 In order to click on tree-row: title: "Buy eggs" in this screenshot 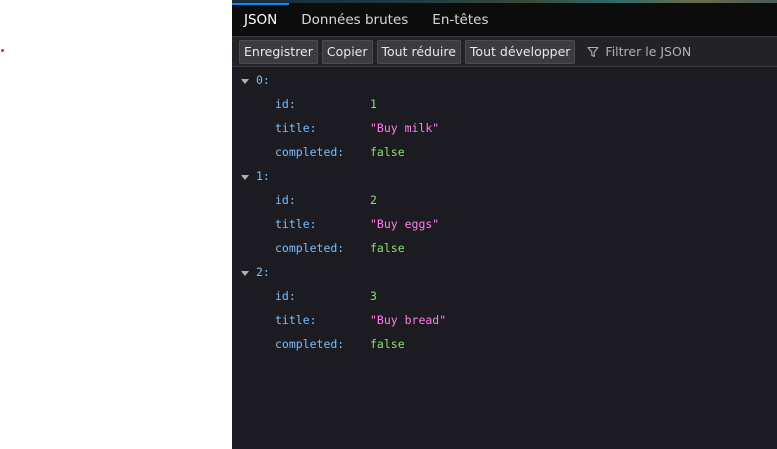, I will do `click(504, 224)`.